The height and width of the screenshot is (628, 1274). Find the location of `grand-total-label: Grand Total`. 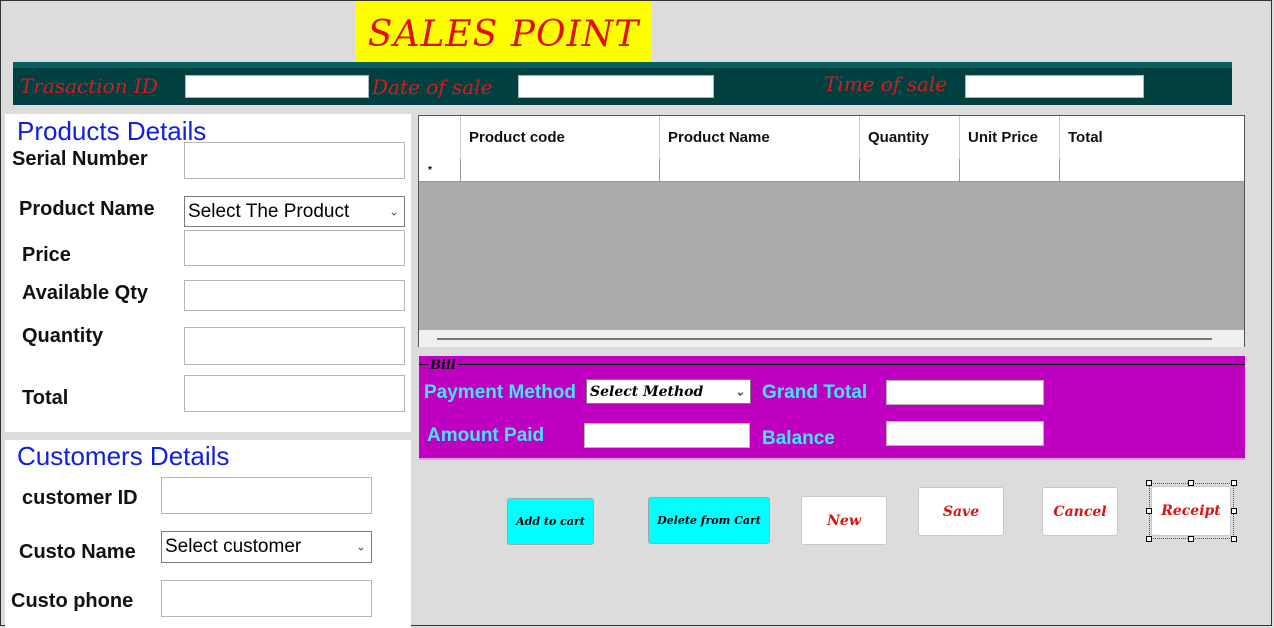

grand-total-label: Grand Total is located at coordinates (815, 392).